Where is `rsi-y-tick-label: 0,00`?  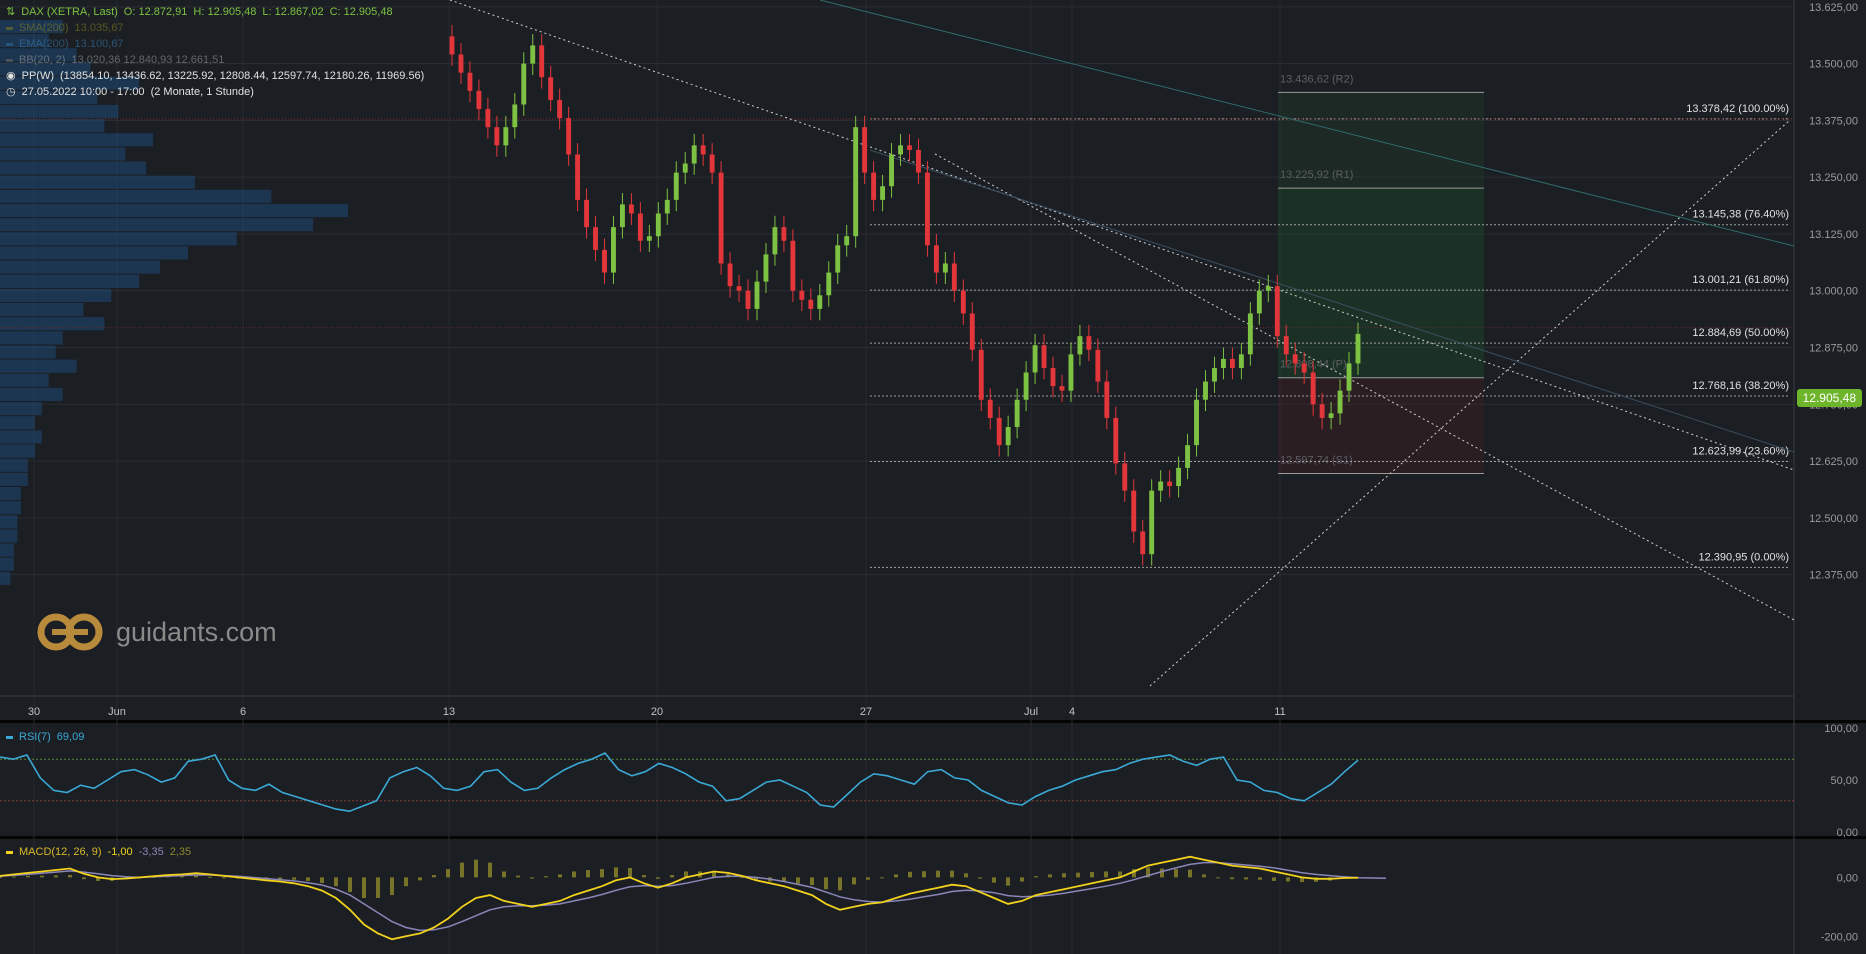
rsi-y-tick-label: 0,00 is located at coordinates (1847, 833).